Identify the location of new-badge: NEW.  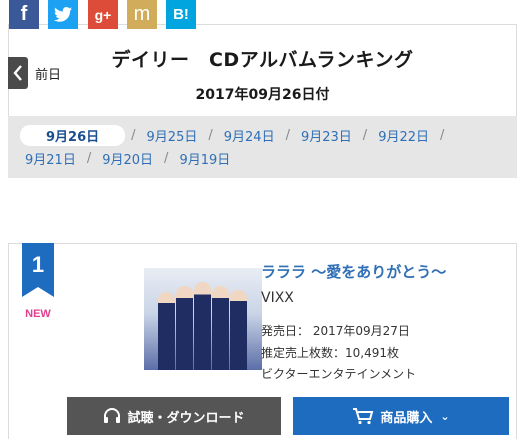
(38, 314).